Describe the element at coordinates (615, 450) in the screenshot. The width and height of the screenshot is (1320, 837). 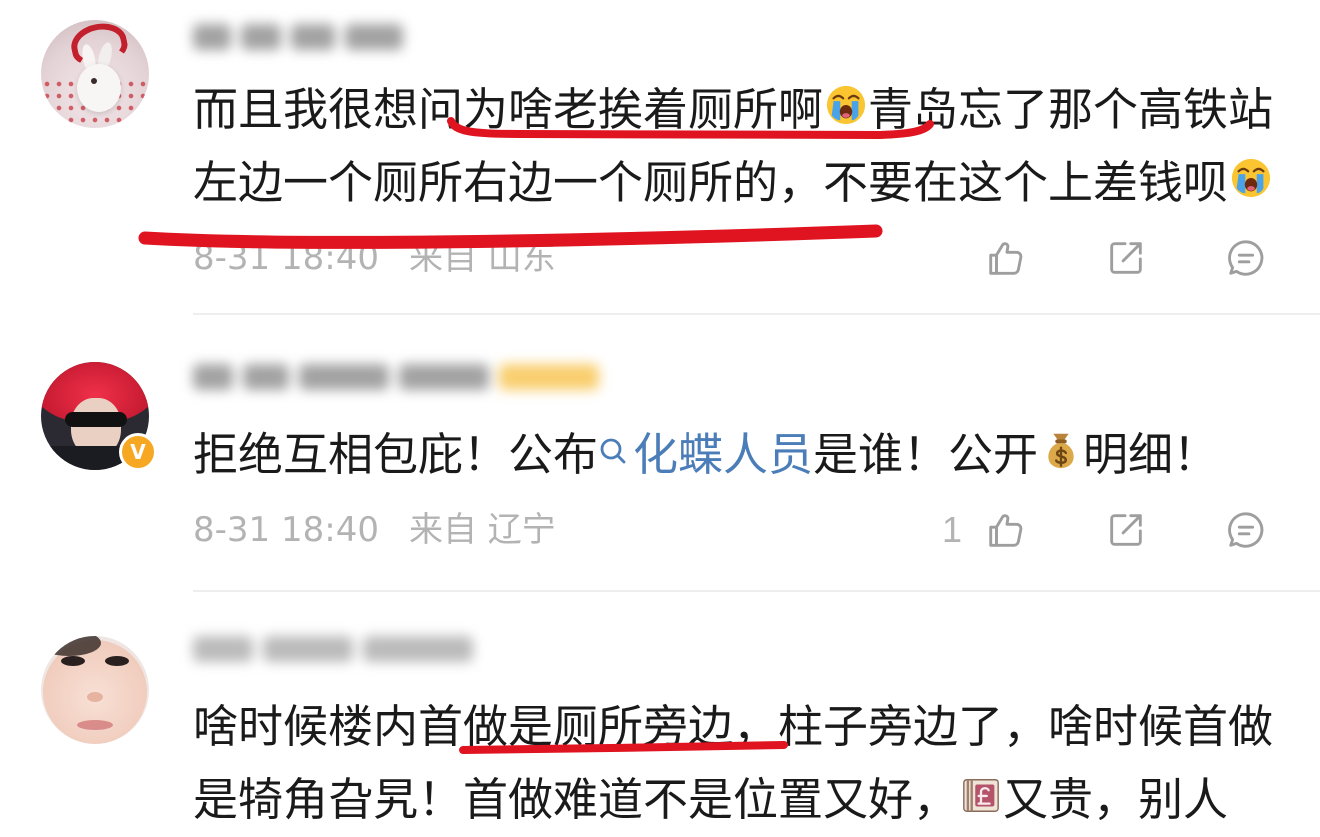
I see `search-icon` at that location.